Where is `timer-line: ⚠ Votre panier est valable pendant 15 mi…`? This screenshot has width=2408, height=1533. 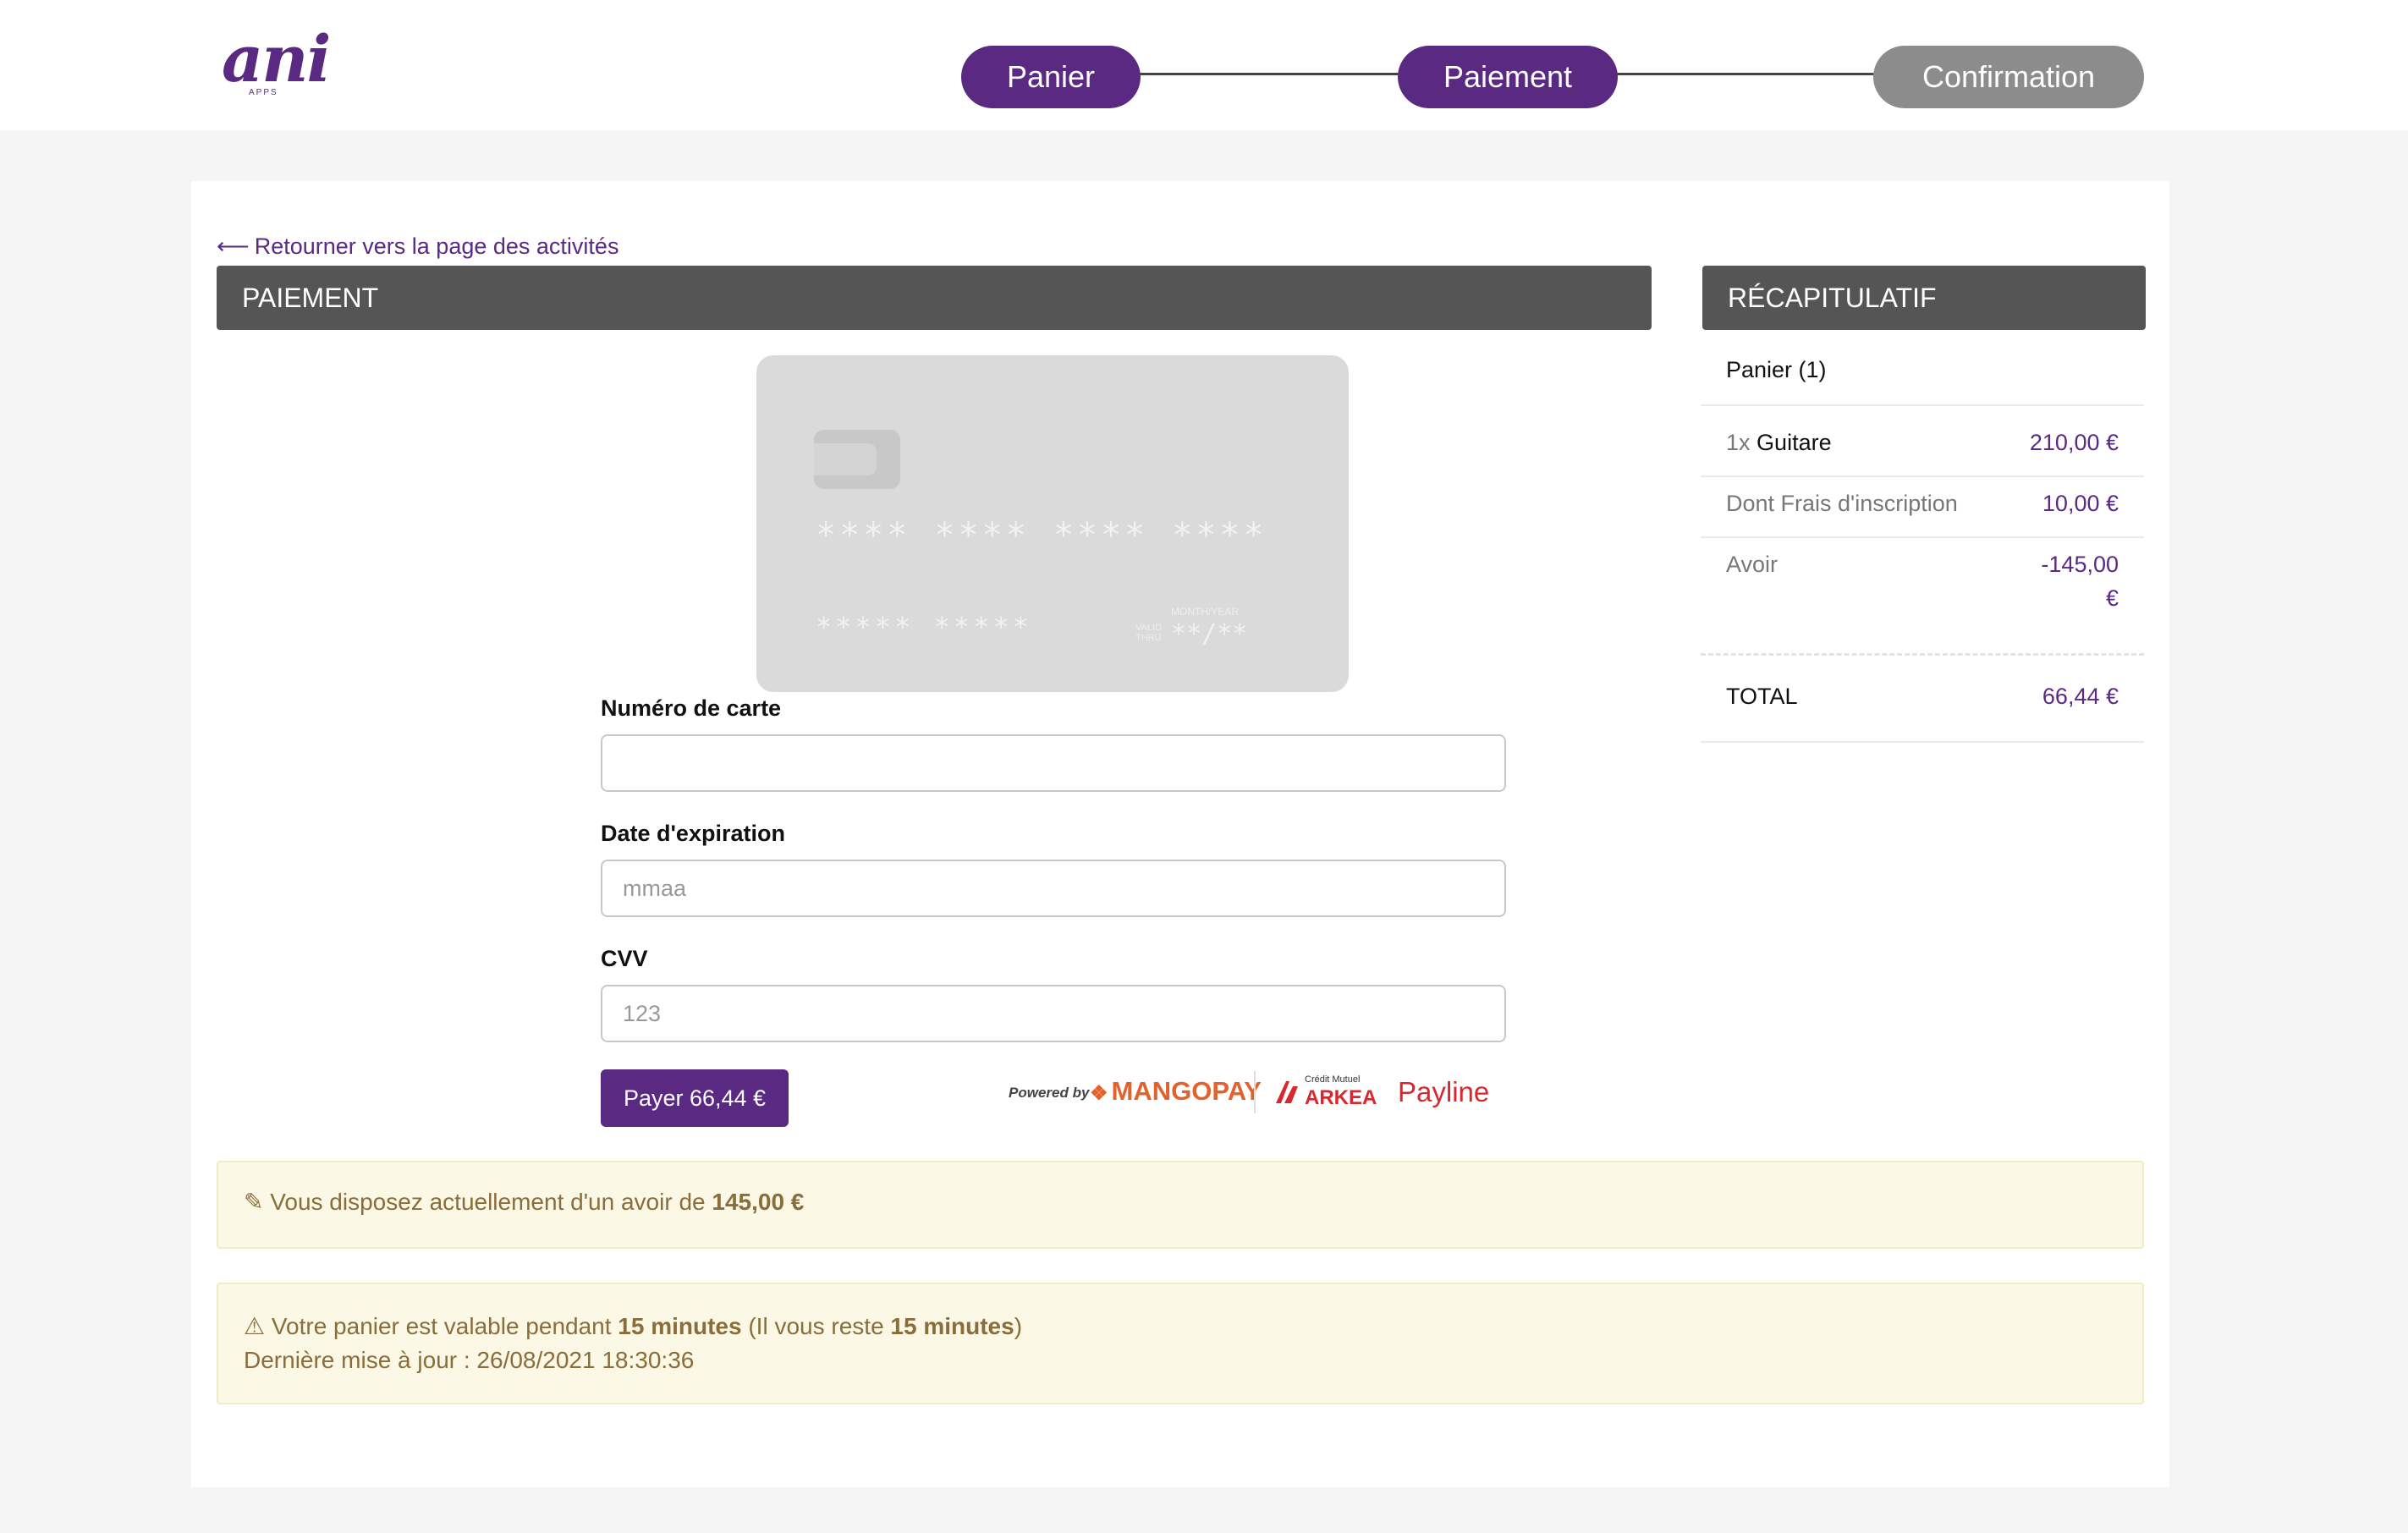
timer-line: ⚠ Votre panier est valable pendant 15 mi… is located at coordinates (1180, 1326).